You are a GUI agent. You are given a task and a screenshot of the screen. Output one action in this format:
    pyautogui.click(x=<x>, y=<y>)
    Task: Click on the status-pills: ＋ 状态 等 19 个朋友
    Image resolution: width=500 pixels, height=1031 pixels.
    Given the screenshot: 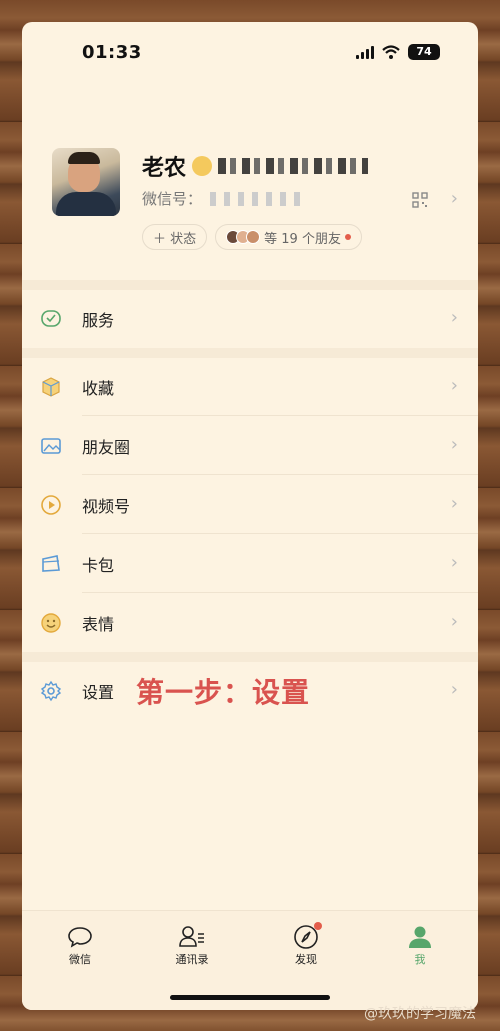 What is the action you would take?
    pyautogui.click(x=252, y=237)
    